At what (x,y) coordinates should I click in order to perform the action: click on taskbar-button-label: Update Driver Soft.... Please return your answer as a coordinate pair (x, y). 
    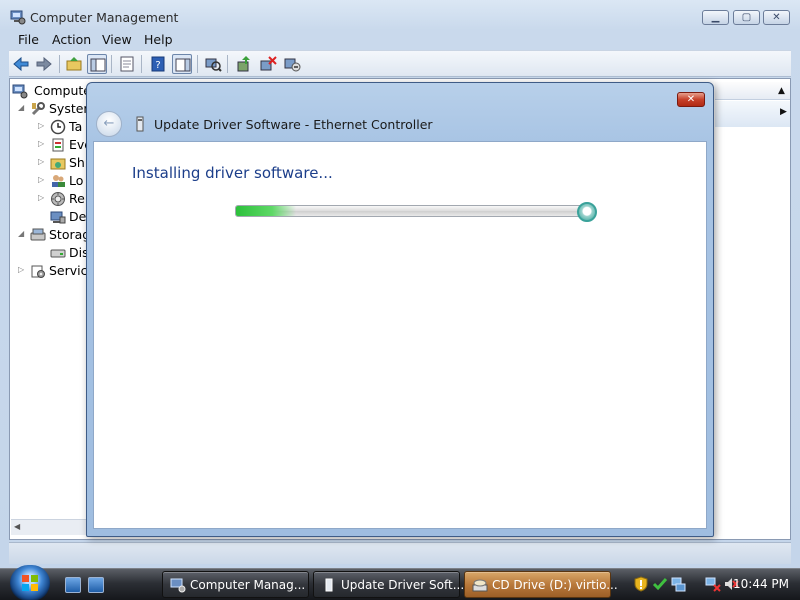
    Looking at the image, I should click on (403, 585).